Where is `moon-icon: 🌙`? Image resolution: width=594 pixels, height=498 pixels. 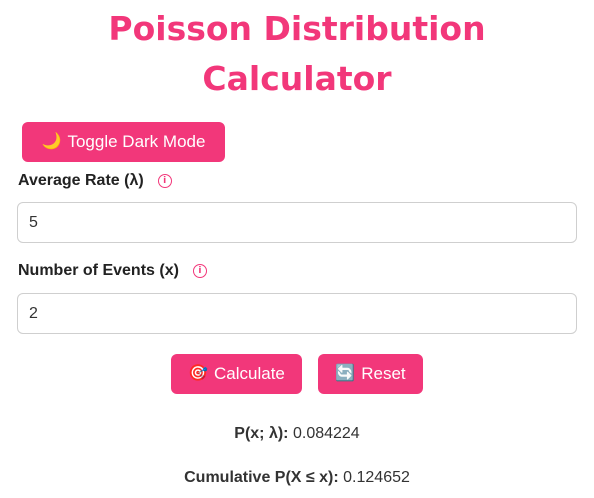
moon-icon: 🌙 is located at coordinates (51, 141).